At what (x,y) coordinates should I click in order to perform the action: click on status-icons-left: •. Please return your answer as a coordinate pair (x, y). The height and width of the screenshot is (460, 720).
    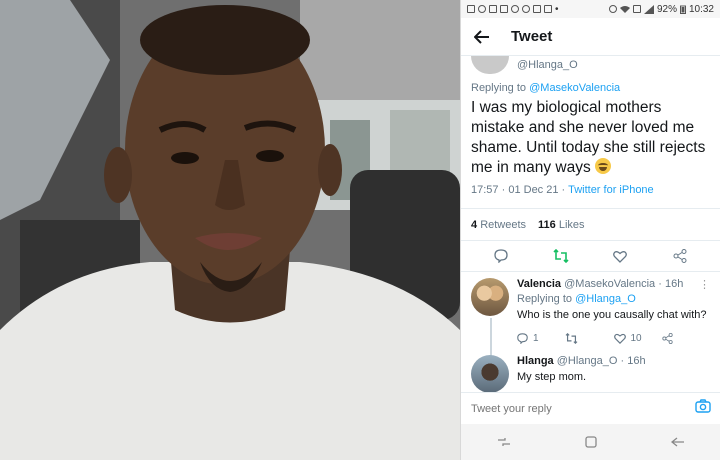
    Looking at the image, I should click on (513, 9).